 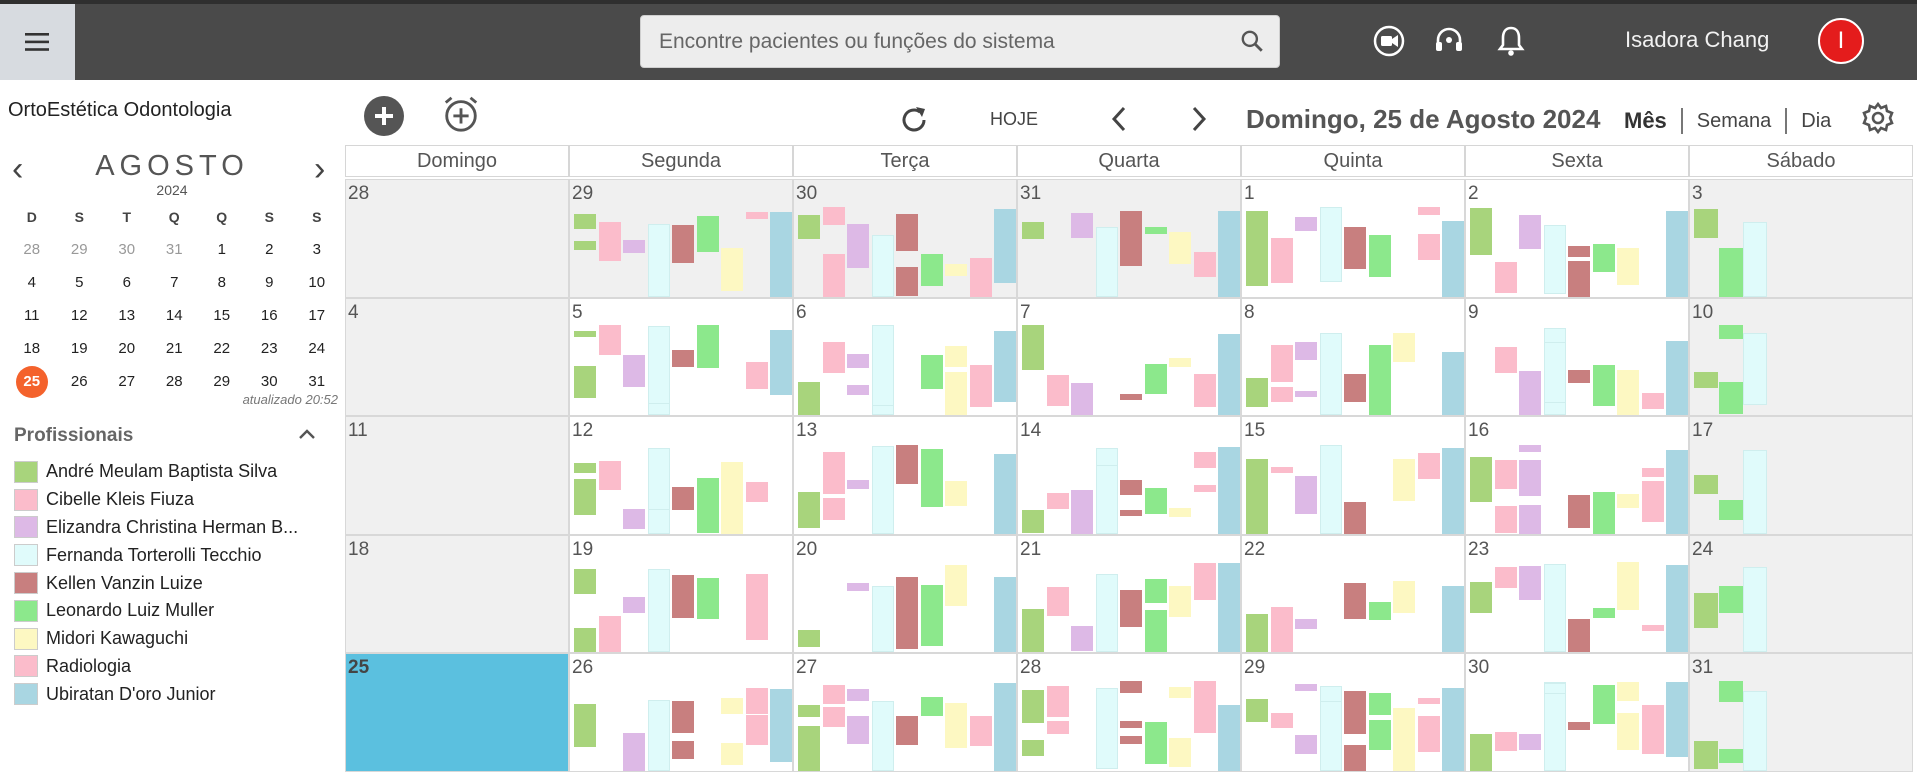 What do you see at coordinates (172, 555) in the screenshot?
I see `professional-item: Fernanda Torterolli Tecchio` at bounding box center [172, 555].